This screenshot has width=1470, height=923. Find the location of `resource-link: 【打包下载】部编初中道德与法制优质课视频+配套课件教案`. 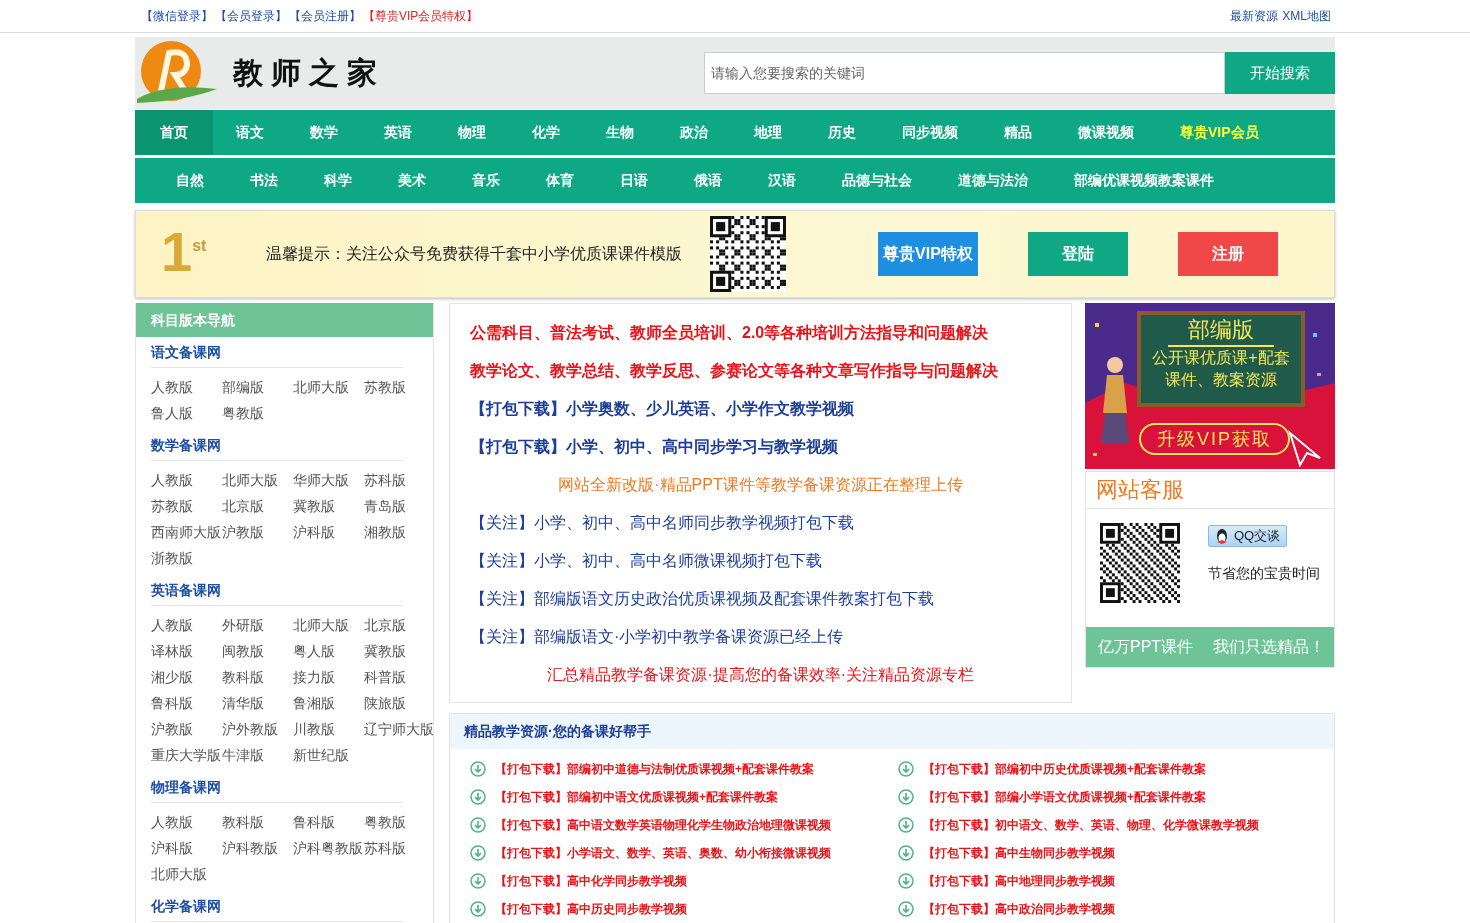

resource-link: 【打包下载】部编初中道德与法制优质课视频+配套课件教案 is located at coordinates (684, 769).